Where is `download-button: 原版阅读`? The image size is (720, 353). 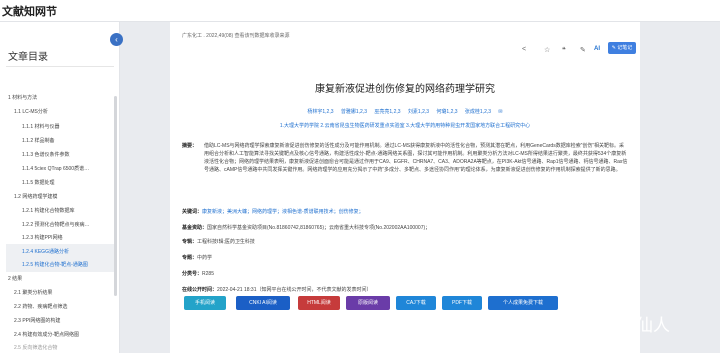
download-button: 原版阅读 is located at coordinates (368, 303).